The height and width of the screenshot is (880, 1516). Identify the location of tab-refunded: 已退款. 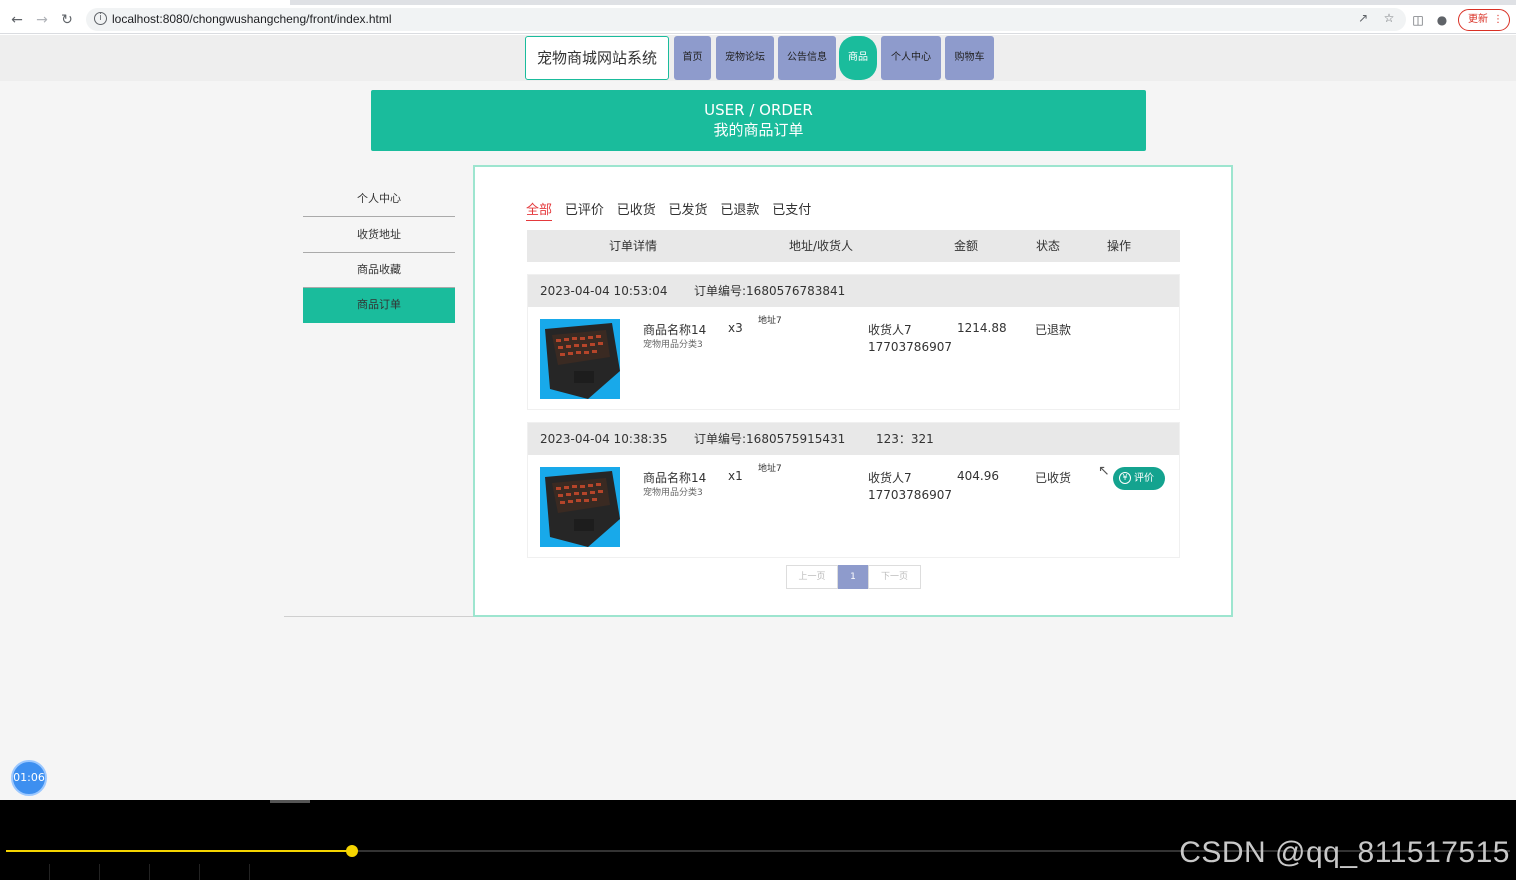
(739, 209).